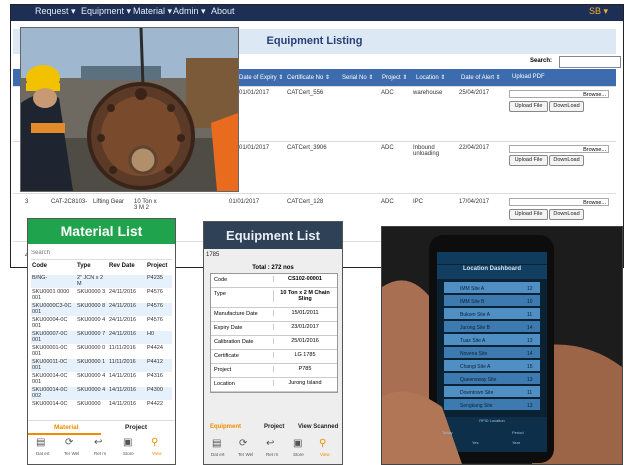 This screenshot has width=625, height=465. What do you see at coordinates (305, 93) in the screenshot?
I see `cell-cert: CATCert_556` at bounding box center [305, 93].